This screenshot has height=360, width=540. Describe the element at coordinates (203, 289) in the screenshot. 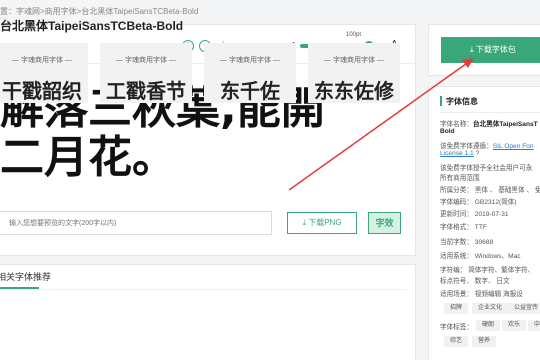

I see `related-divider` at that location.